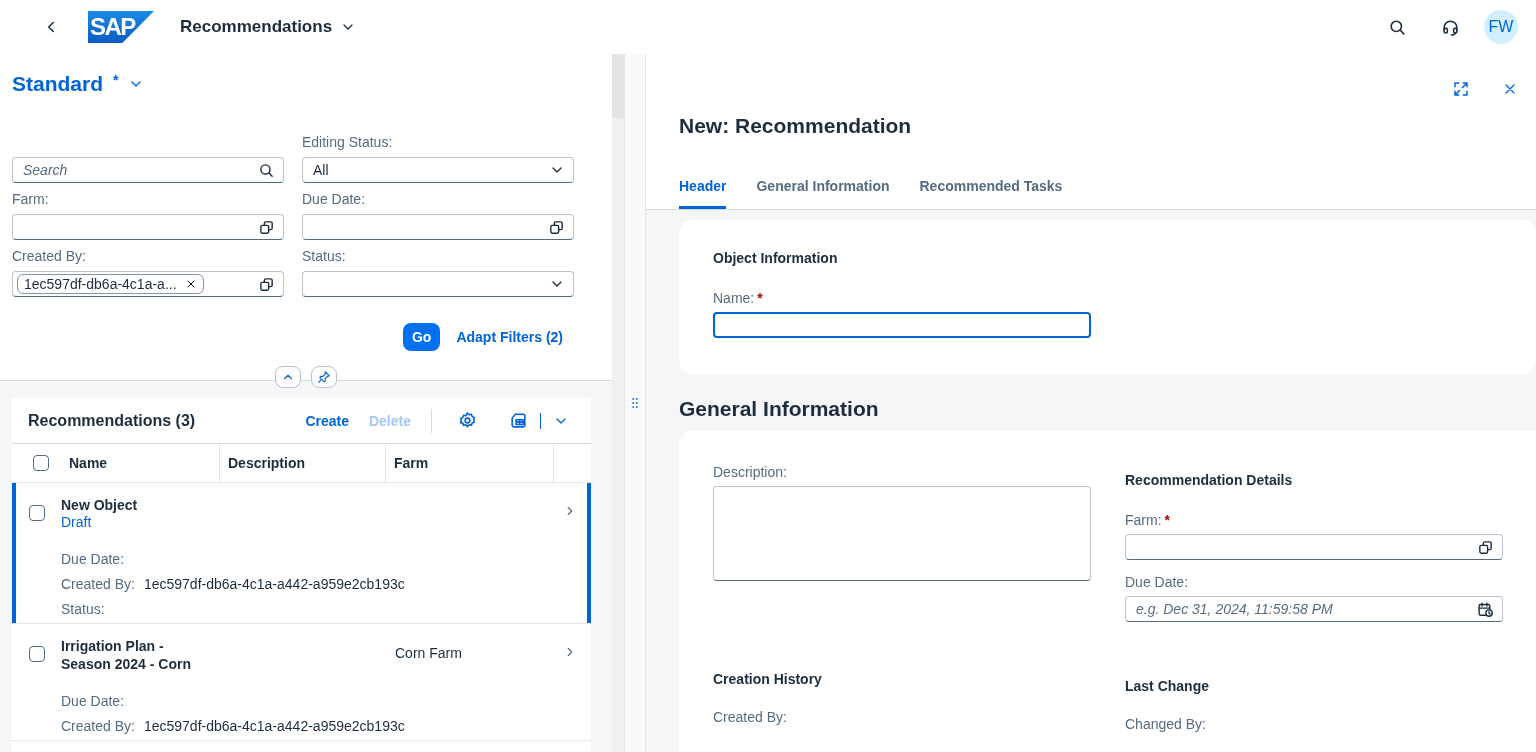 The width and height of the screenshot is (1536, 752). What do you see at coordinates (140, 463) in the screenshot?
I see `column-header: Name` at bounding box center [140, 463].